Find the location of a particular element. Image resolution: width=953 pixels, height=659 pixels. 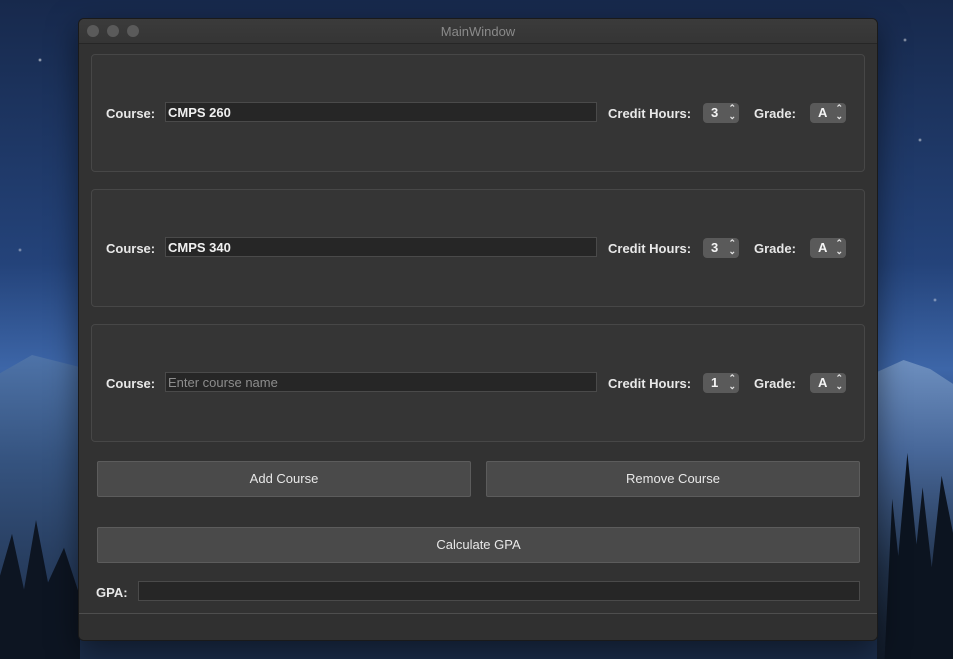

course-panel-1: Course: Credit Hours: 3 ⌃⌄ Grade: A ⌃⌄ is located at coordinates (478, 113).